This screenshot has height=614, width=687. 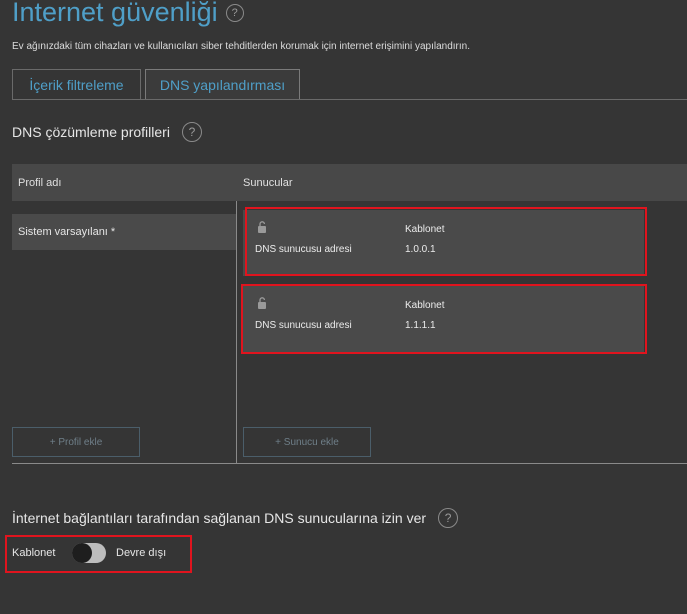 What do you see at coordinates (443, 243) in the screenshot?
I see `dns-server-card: Kablonet DNS sunucusu adresi 1.0.0.1` at bounding box center [443, 243].